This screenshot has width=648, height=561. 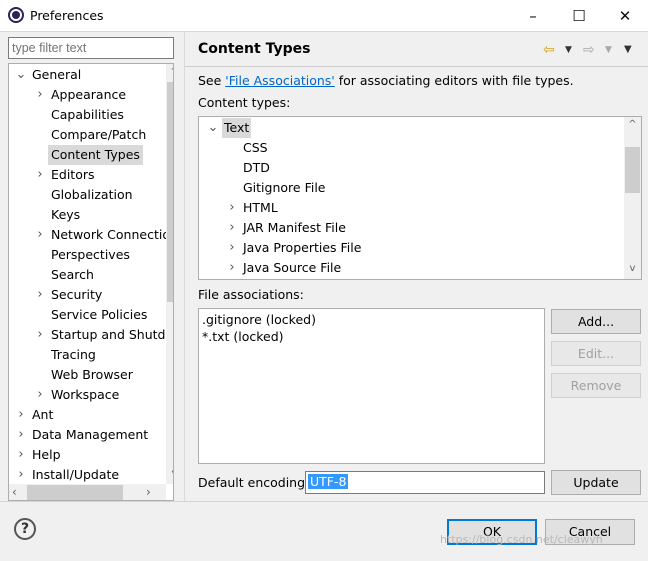 What do you see at coordinates (72, 275) in the screenshot?
I see `tree-item: Search` at bounding box center [72, 275].